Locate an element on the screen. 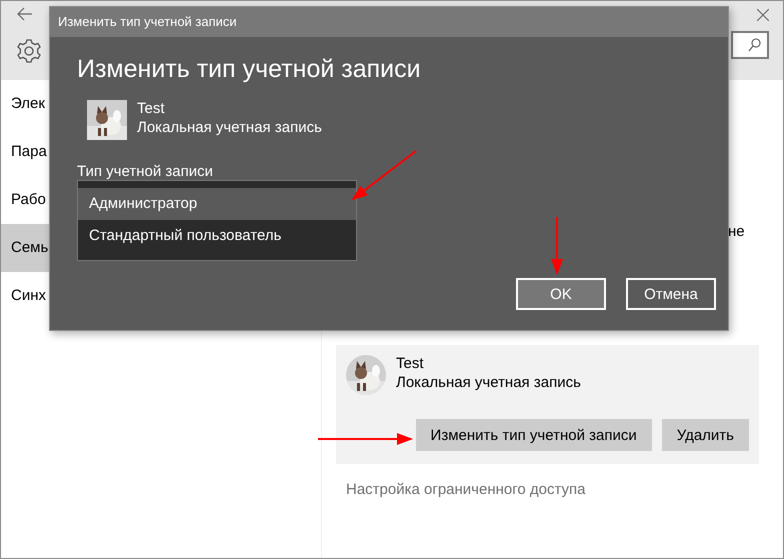 Image resolution: width=784 pixels, height=559 pixels. dropdown-option: Администратор is located at coordinates (217, 204).